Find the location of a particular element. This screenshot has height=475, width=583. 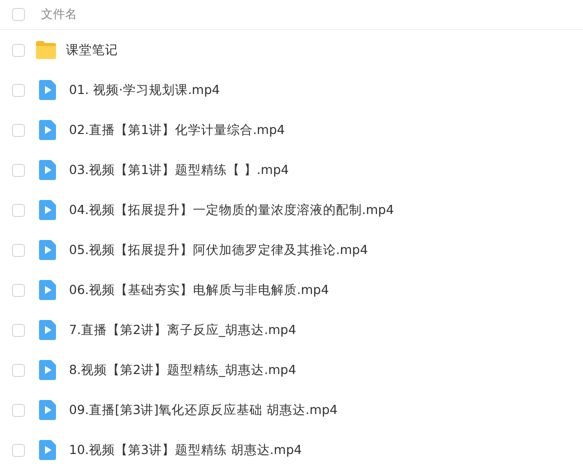

file-name: 7.直播【第2讲】离子反应_胡惠达.mp4 is located at coordinates (182, 330).